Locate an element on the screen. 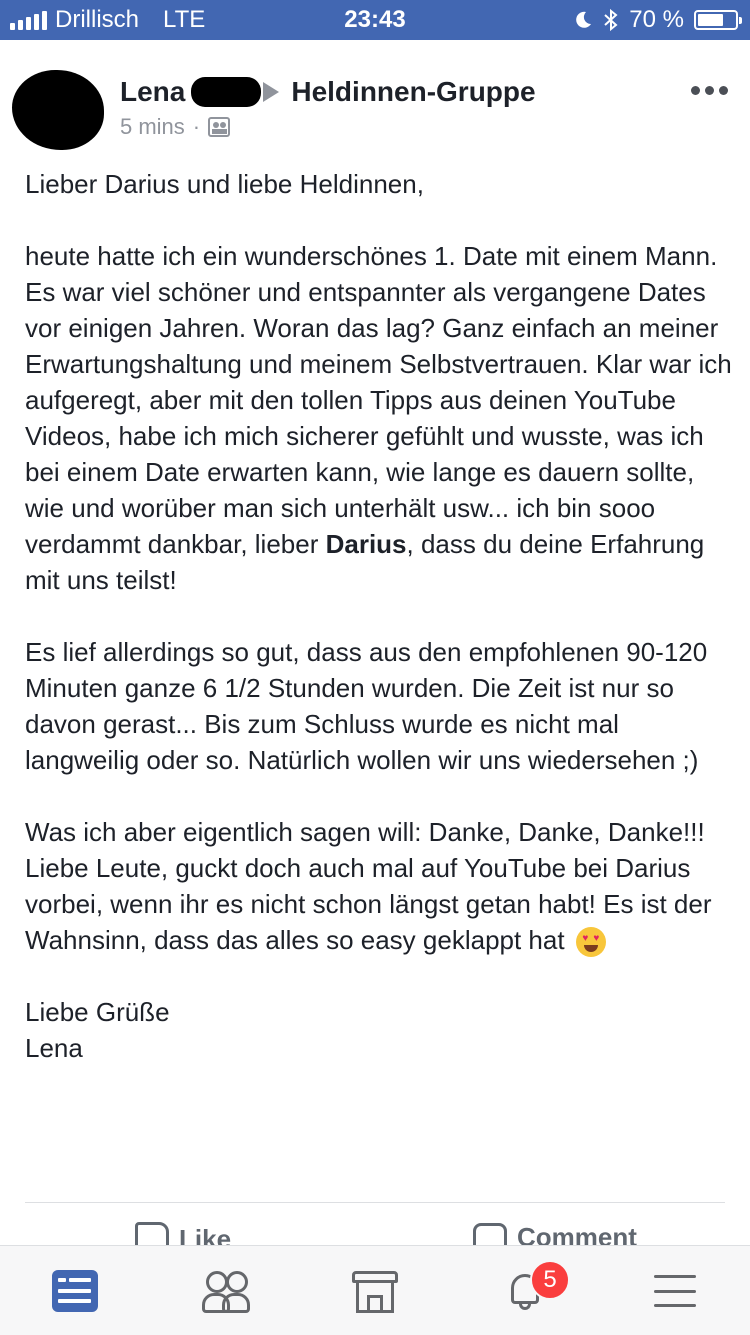 This screenshot has width=750, height=1335. group-name: Heldinnen-Gruppe is located at coordinates (413, 92).